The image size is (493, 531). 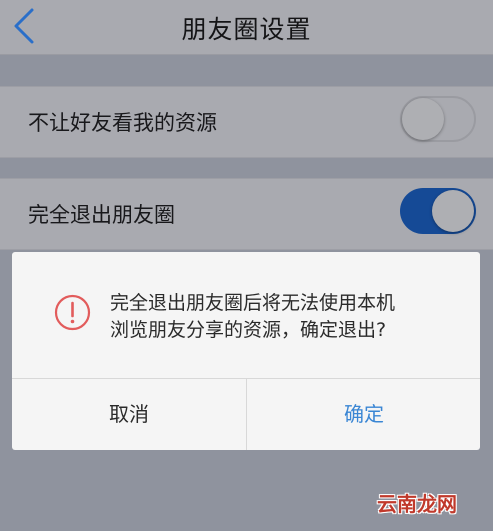 I want to click on confirm-button: 确定, so click(x=364, y=414).